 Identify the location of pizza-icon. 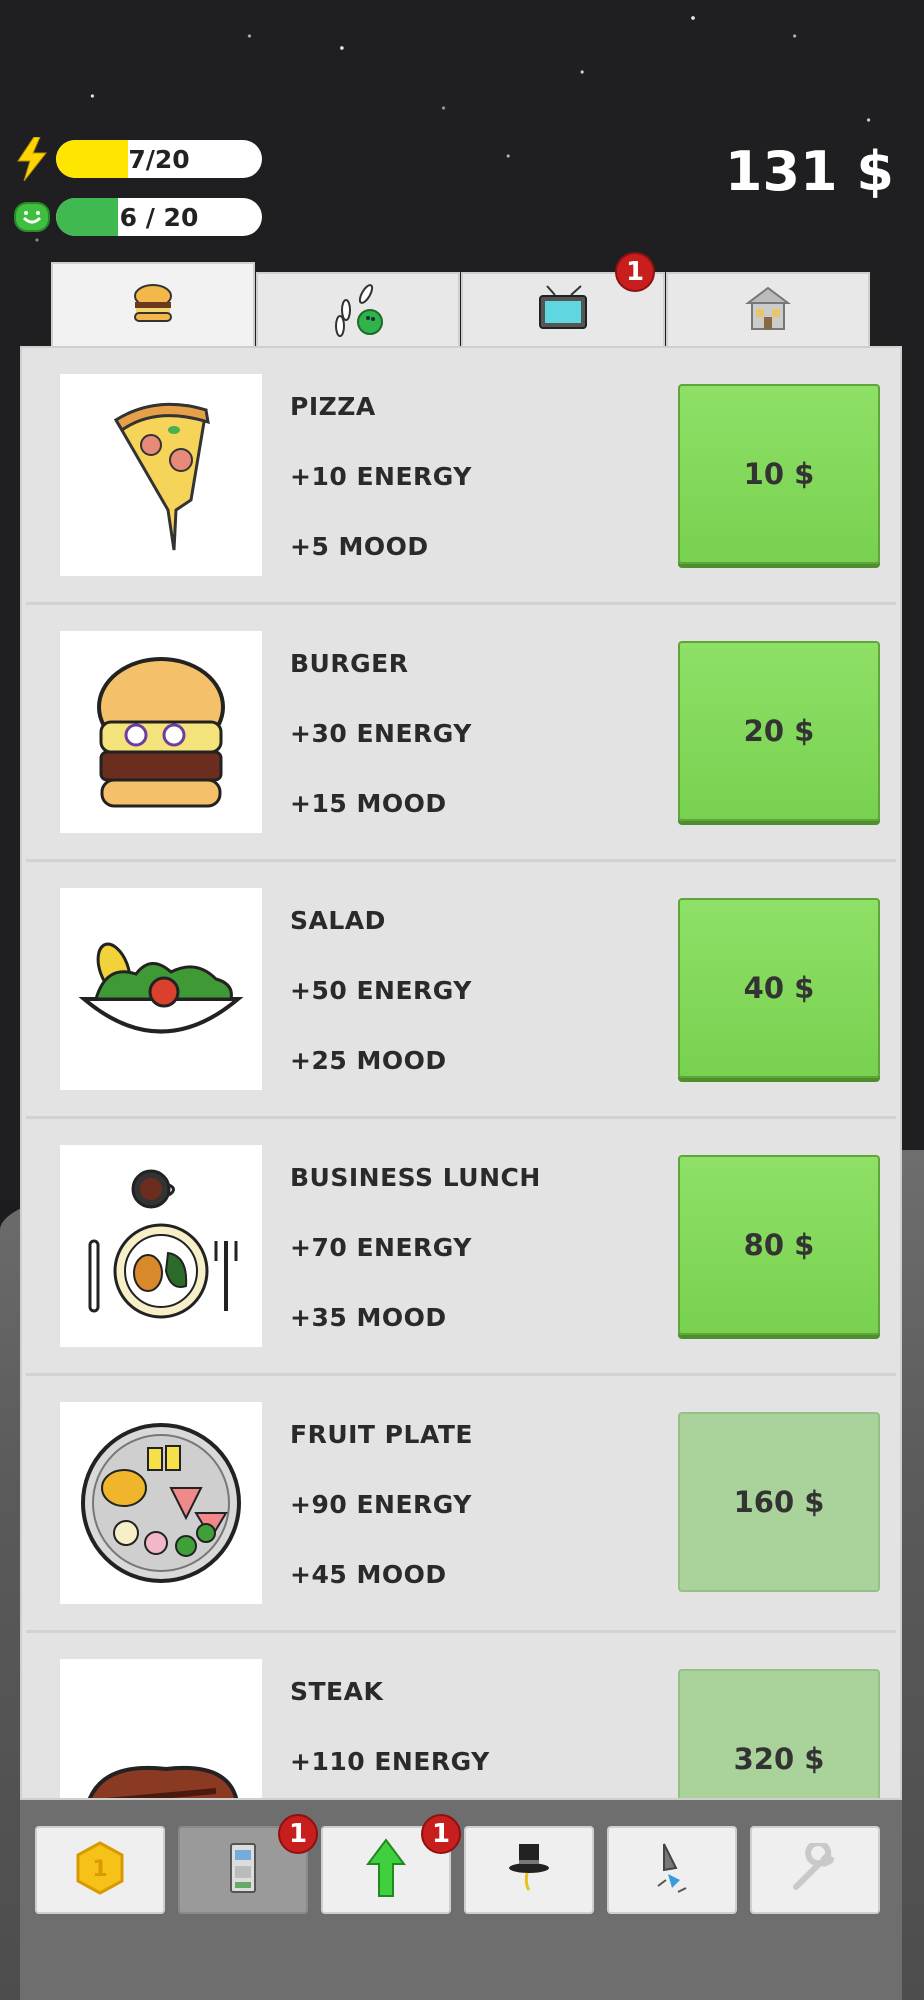
(161, 475).